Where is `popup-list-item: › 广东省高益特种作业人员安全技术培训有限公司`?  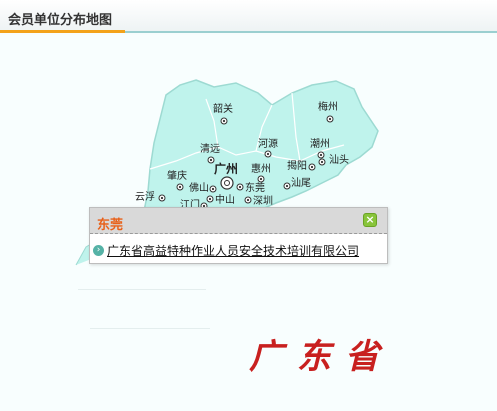 popup-list-item: › 广东省高益特种作业人员安全技术培训有限公司 is located at coordinates (226, 250).